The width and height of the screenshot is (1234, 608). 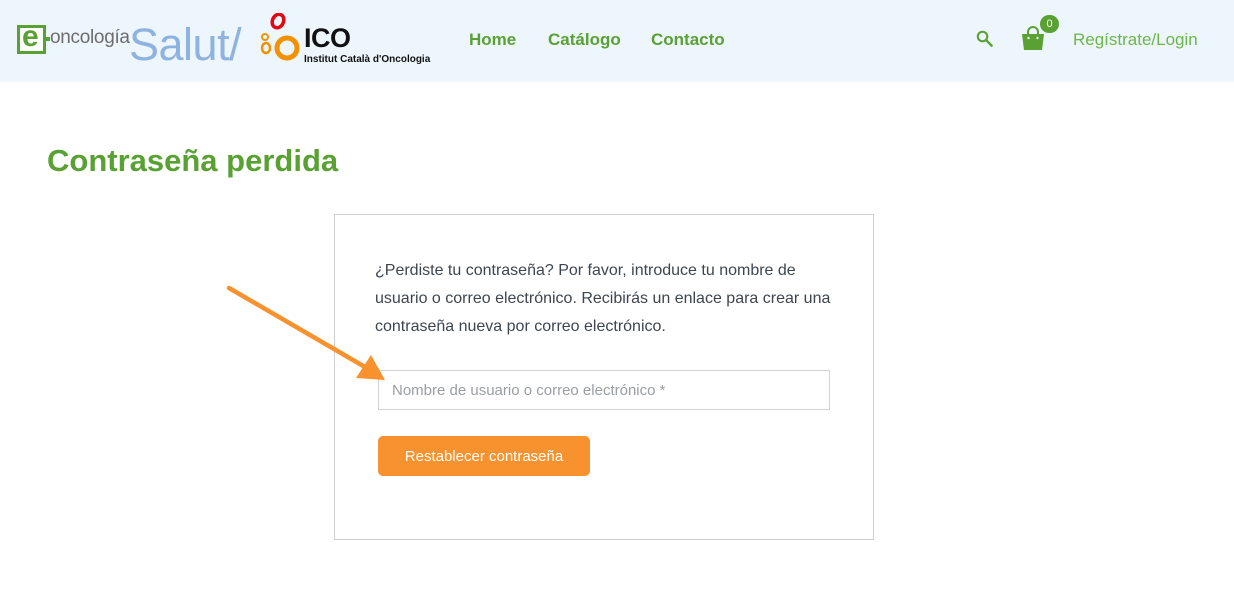 What do you see at coordinates (484, 456) in the screenshot?
I see `reset-password-button: Restablecer contraseña` at bounding box center [484, 456].